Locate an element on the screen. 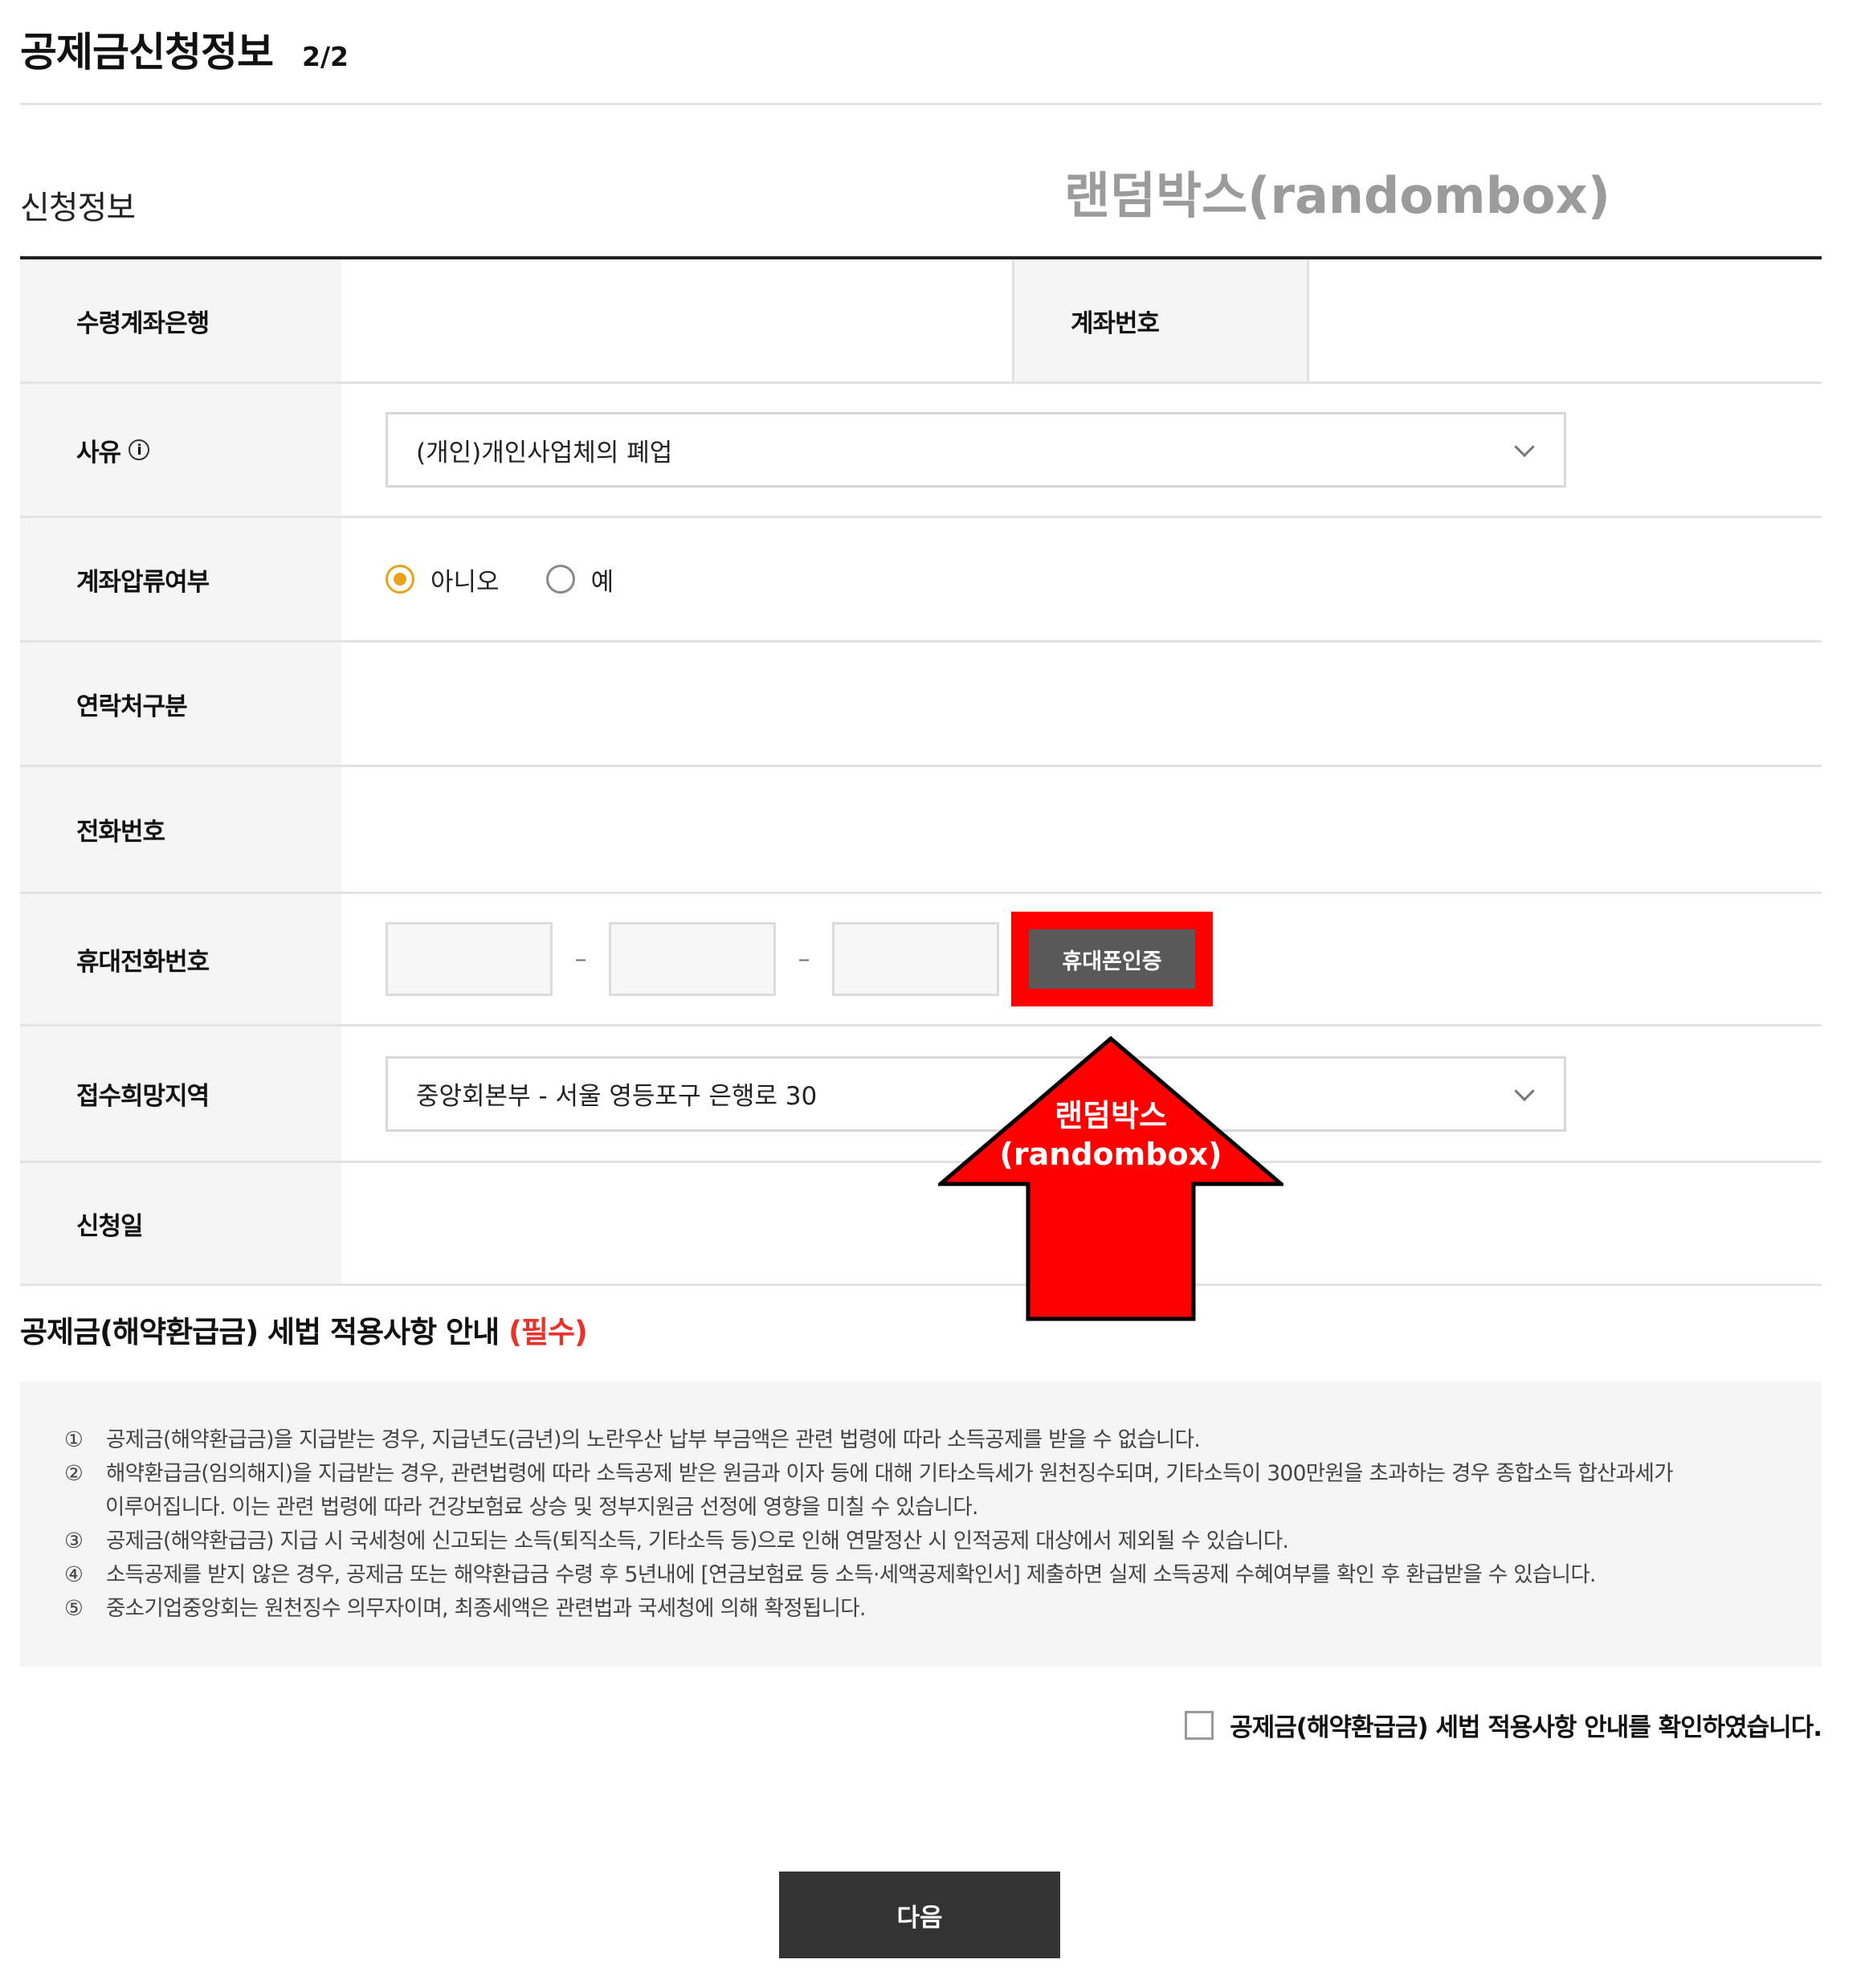  step-indicator: 2/2 is located at coordinates (325, 56).